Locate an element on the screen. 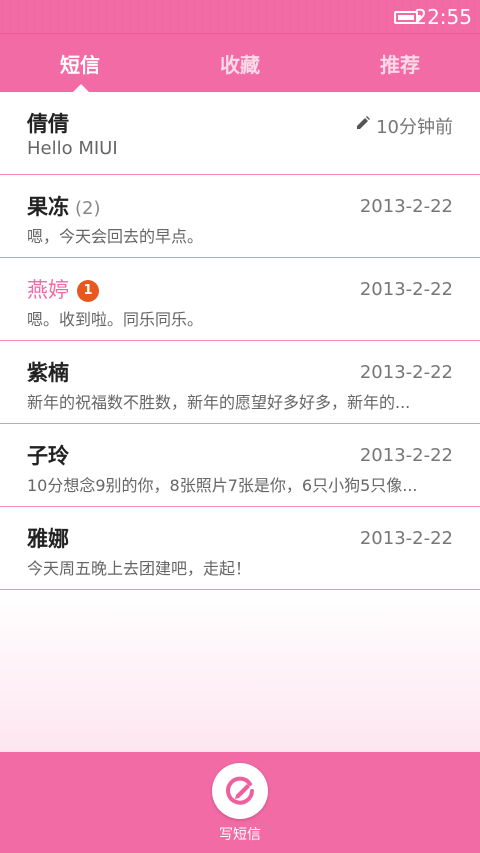  contact-name: 果冻 (2) is located at coordinates (64, 206).